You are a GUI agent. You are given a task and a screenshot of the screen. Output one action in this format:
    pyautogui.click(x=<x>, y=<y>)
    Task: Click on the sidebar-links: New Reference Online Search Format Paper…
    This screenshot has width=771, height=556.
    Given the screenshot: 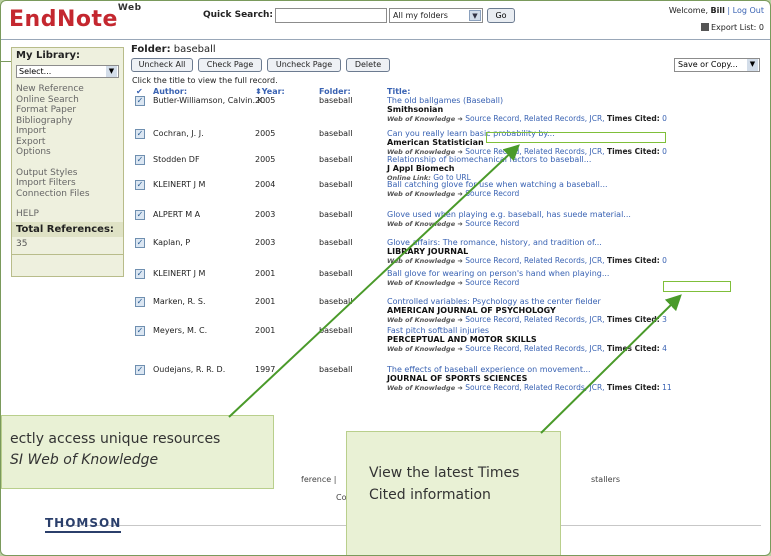 What is the action you would take?
    pyautogui.click(x=67, y=152)
    